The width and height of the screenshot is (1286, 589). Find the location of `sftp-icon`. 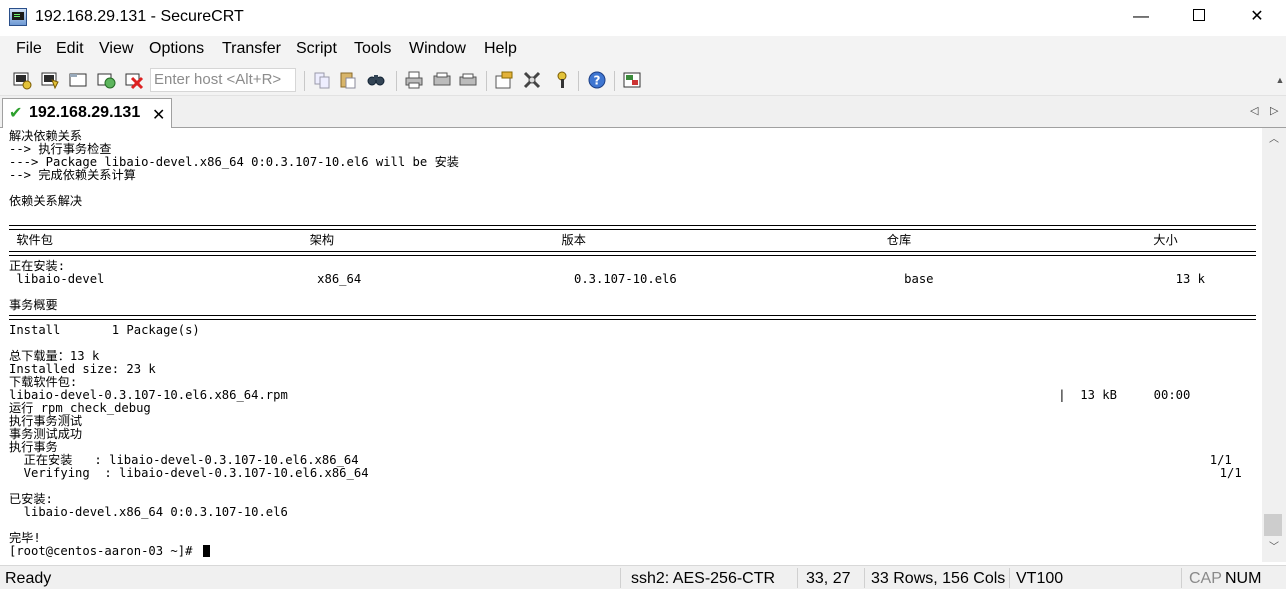

sftp-icon is located at coordinates (632, 80).